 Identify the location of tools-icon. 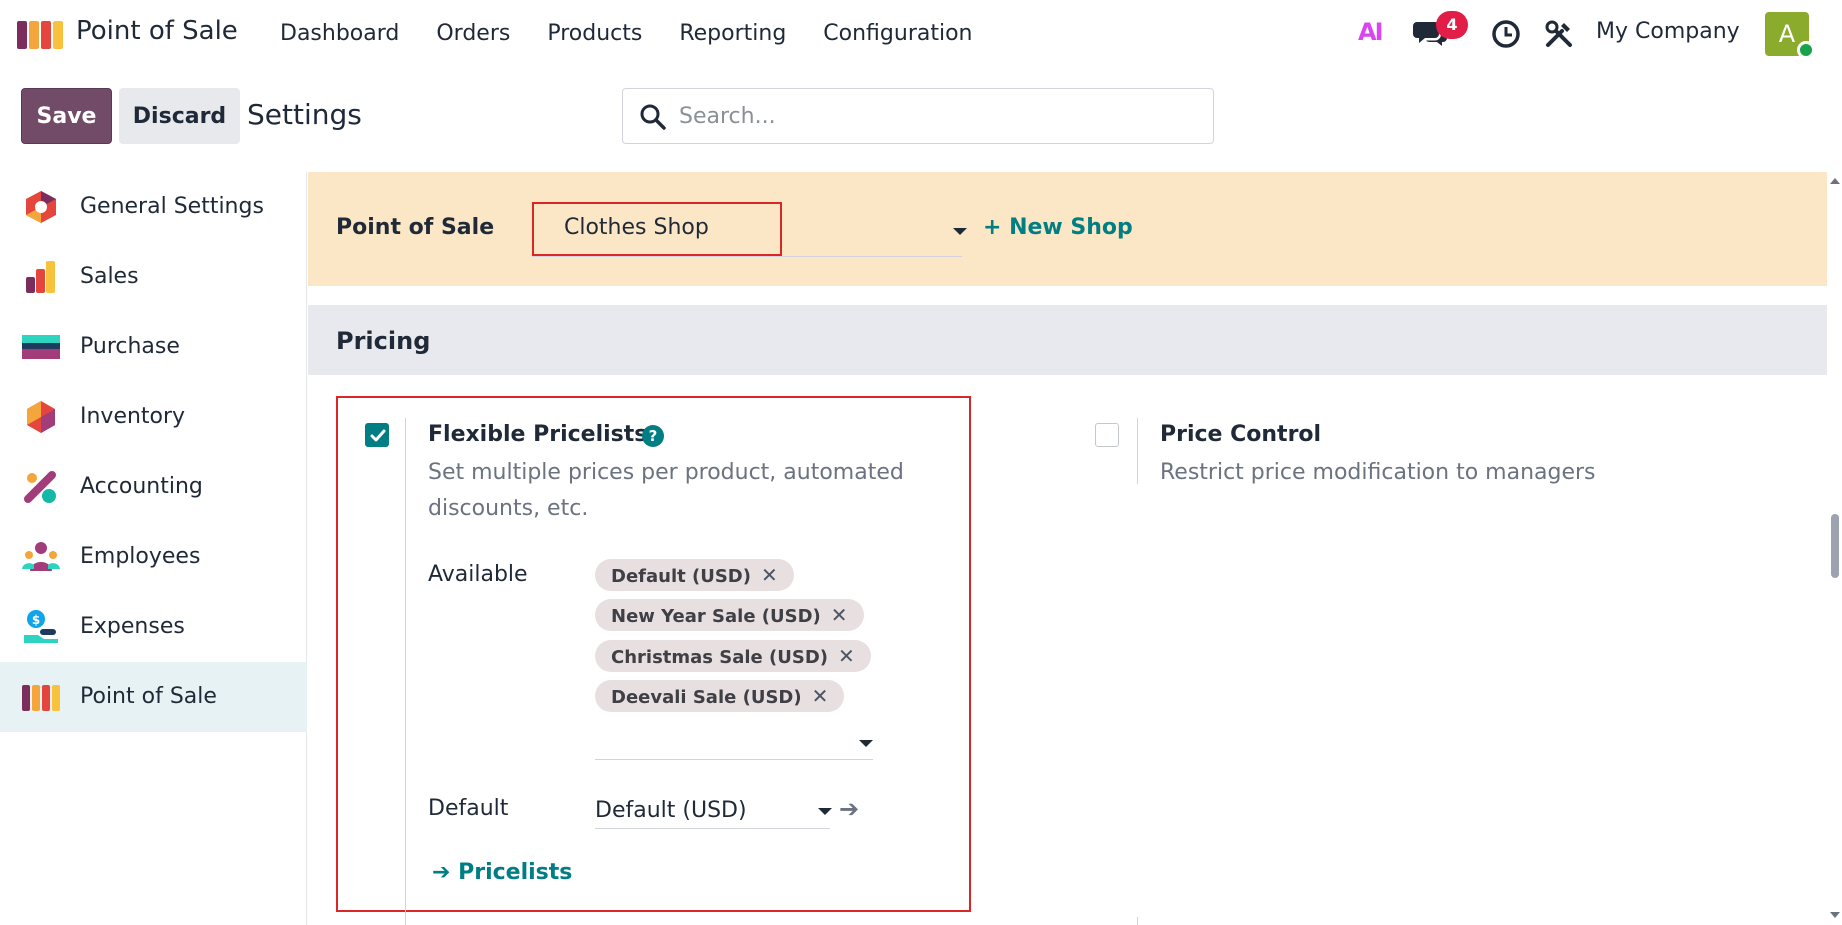
(1559, 34).